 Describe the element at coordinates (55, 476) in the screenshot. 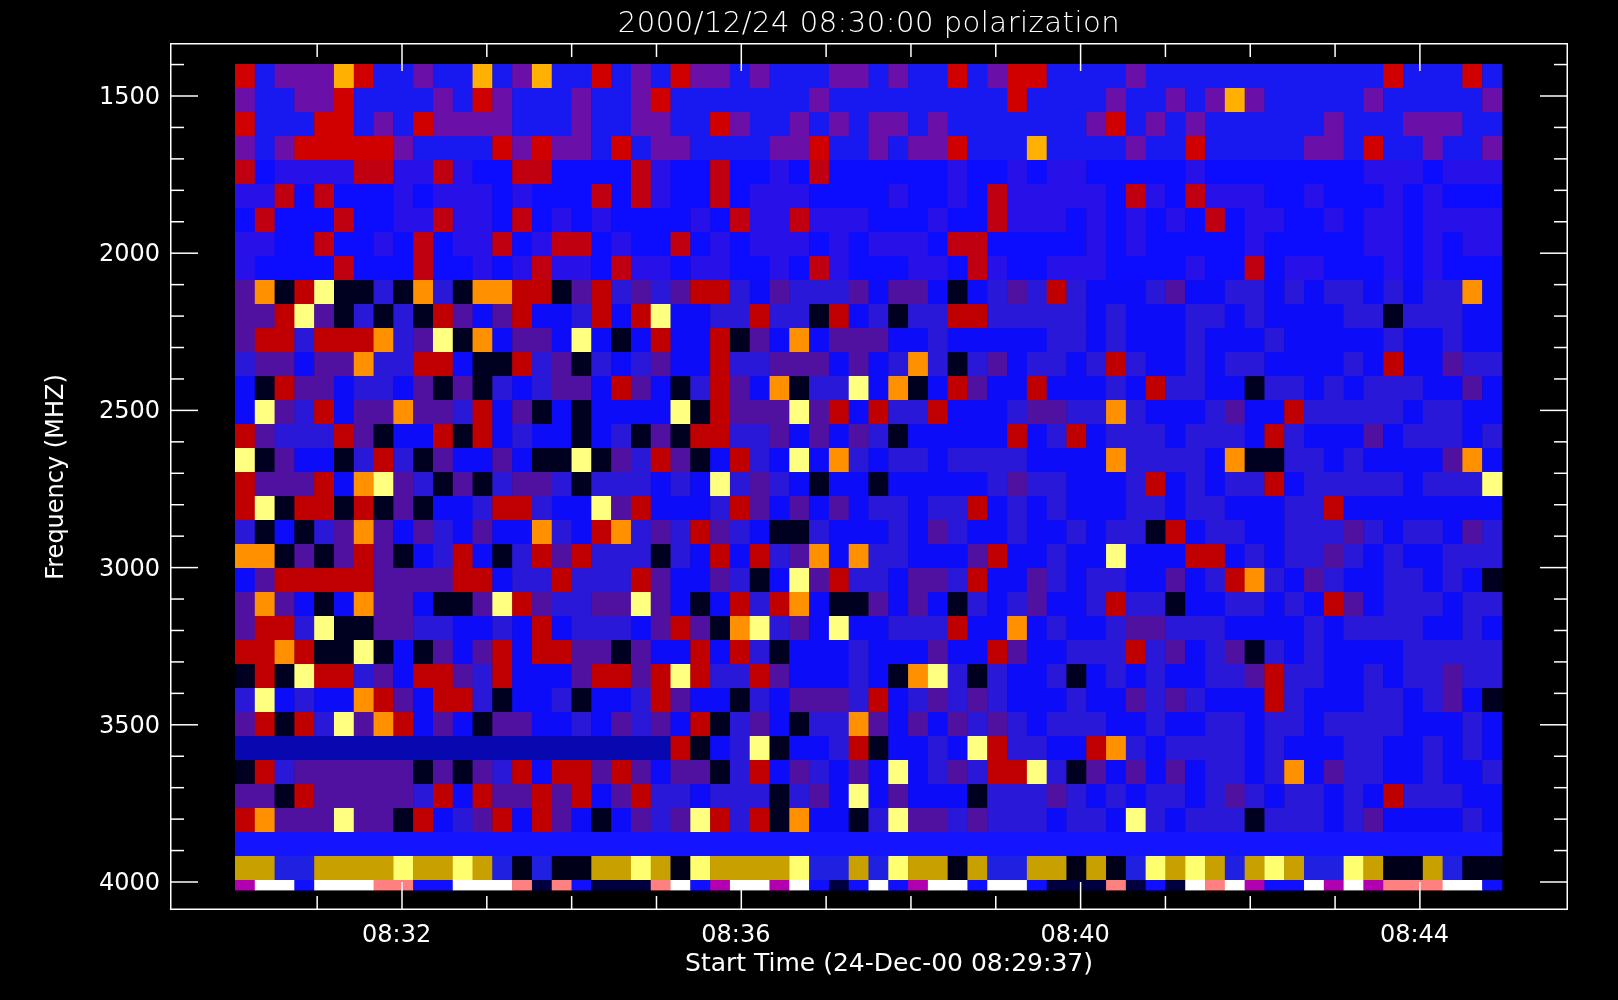

I see `y-axis-label: Frequency (MHZ)` at that location.